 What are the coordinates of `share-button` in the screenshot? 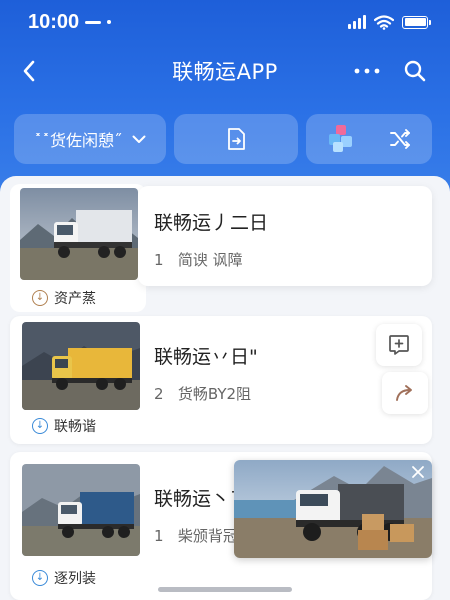 It's located at (405, 393).